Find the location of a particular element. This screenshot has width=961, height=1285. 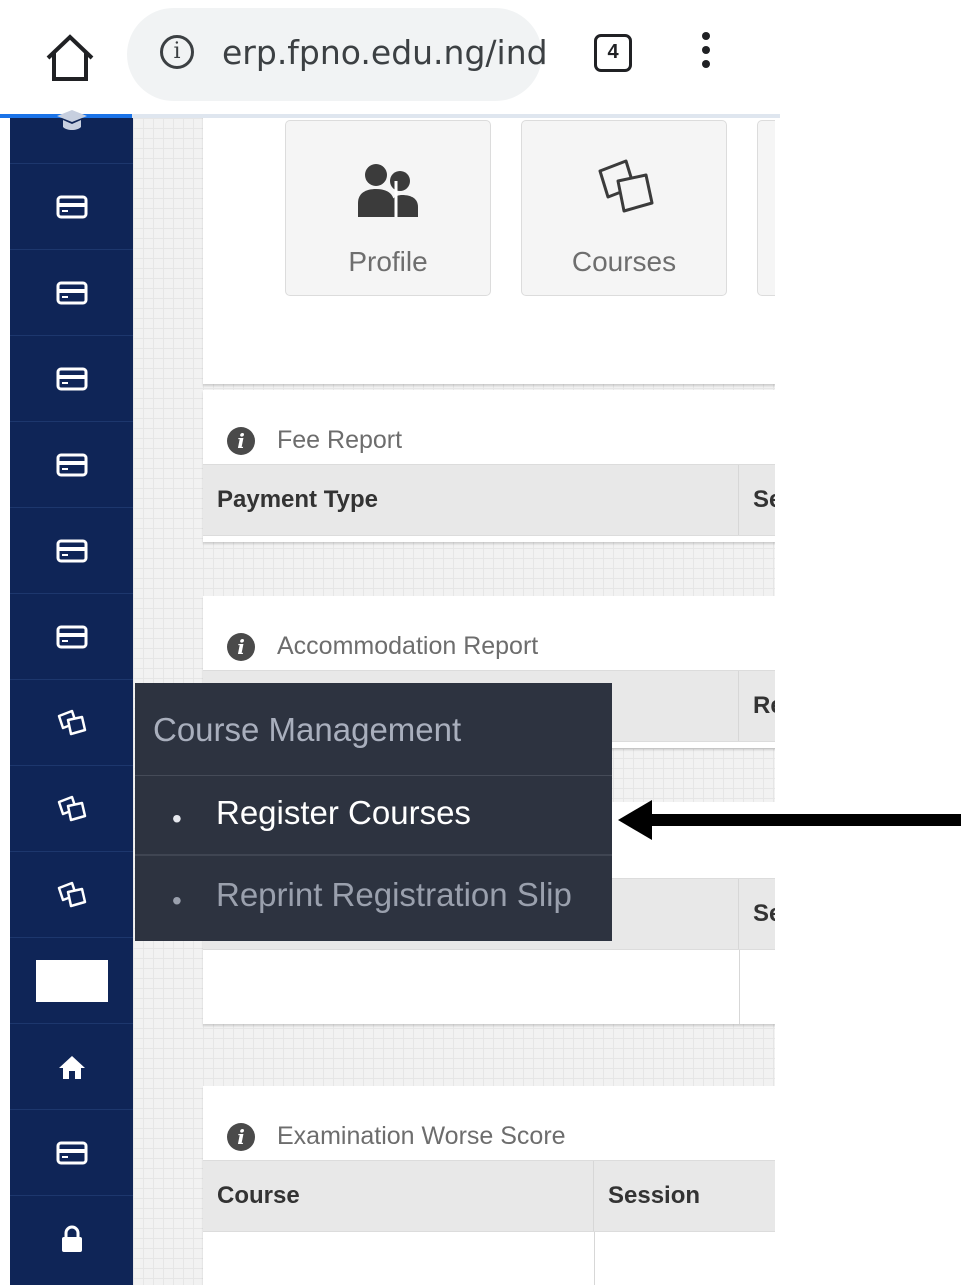

dropdown-title: Course Management is located at coordinates (307, 729).